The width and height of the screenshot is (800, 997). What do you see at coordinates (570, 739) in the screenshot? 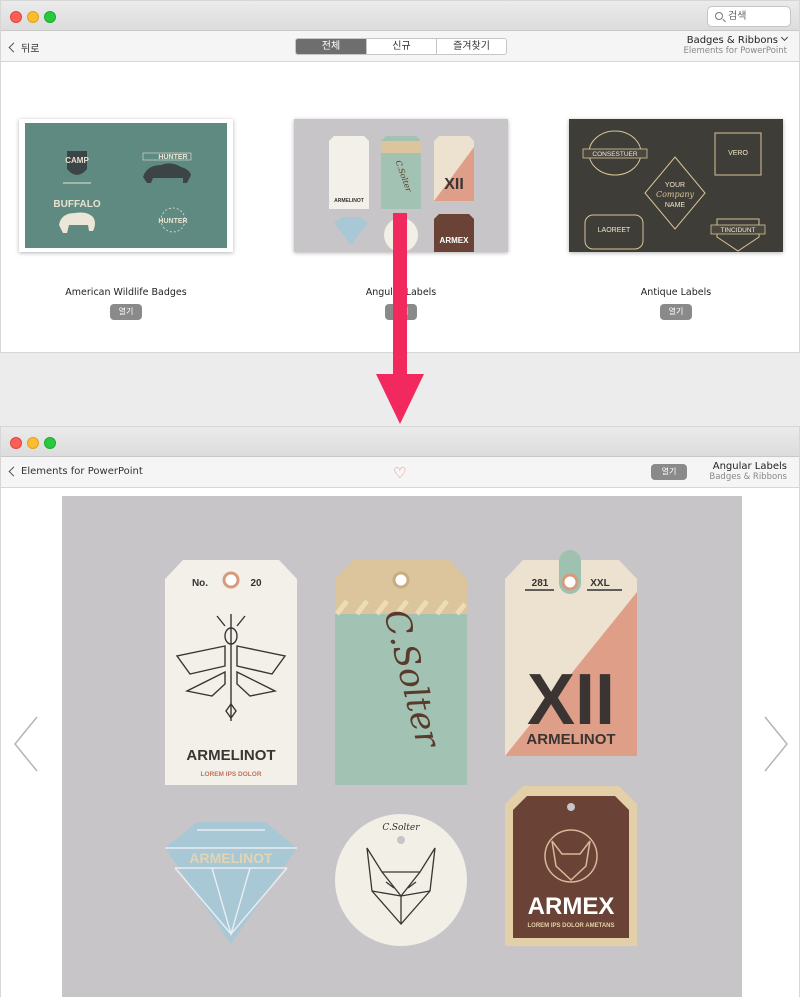
I see `tag3-title-text: ARMELINOT` at bounding box center [570, 739].